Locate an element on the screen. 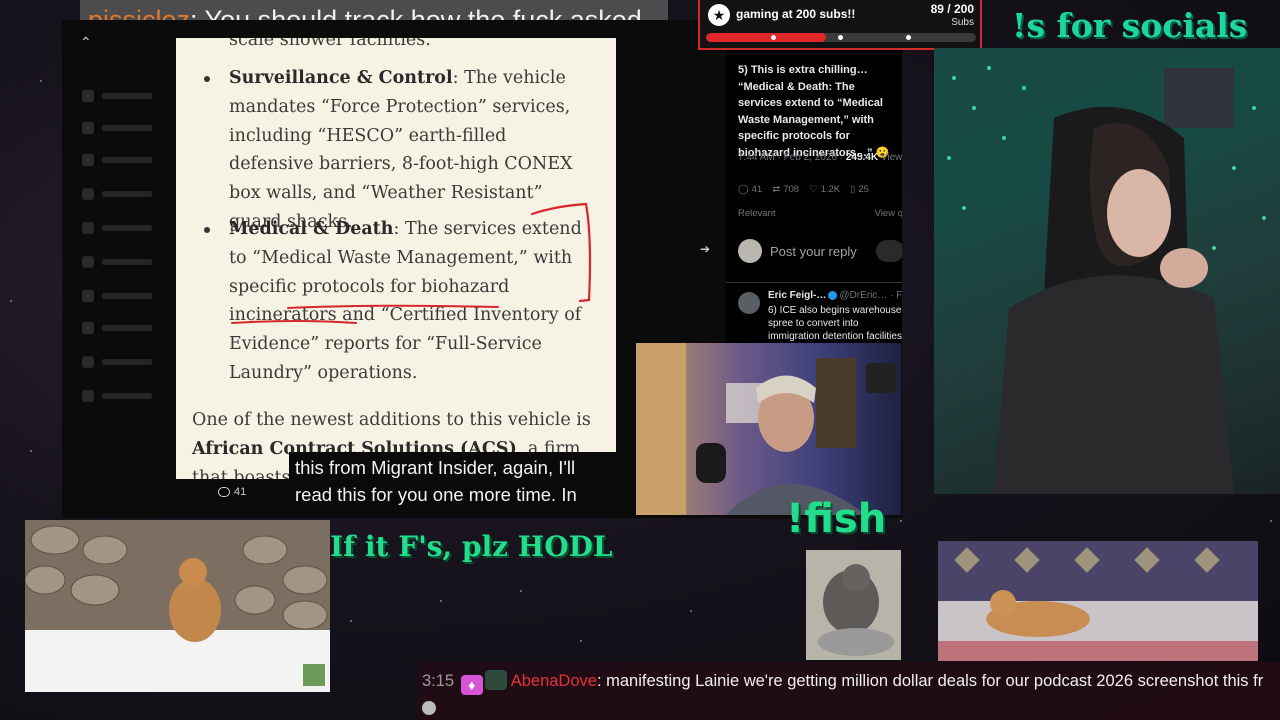 This screenshot has height=720, width=1280. cat-photo-blanket is located at coordinates (1098, 601).